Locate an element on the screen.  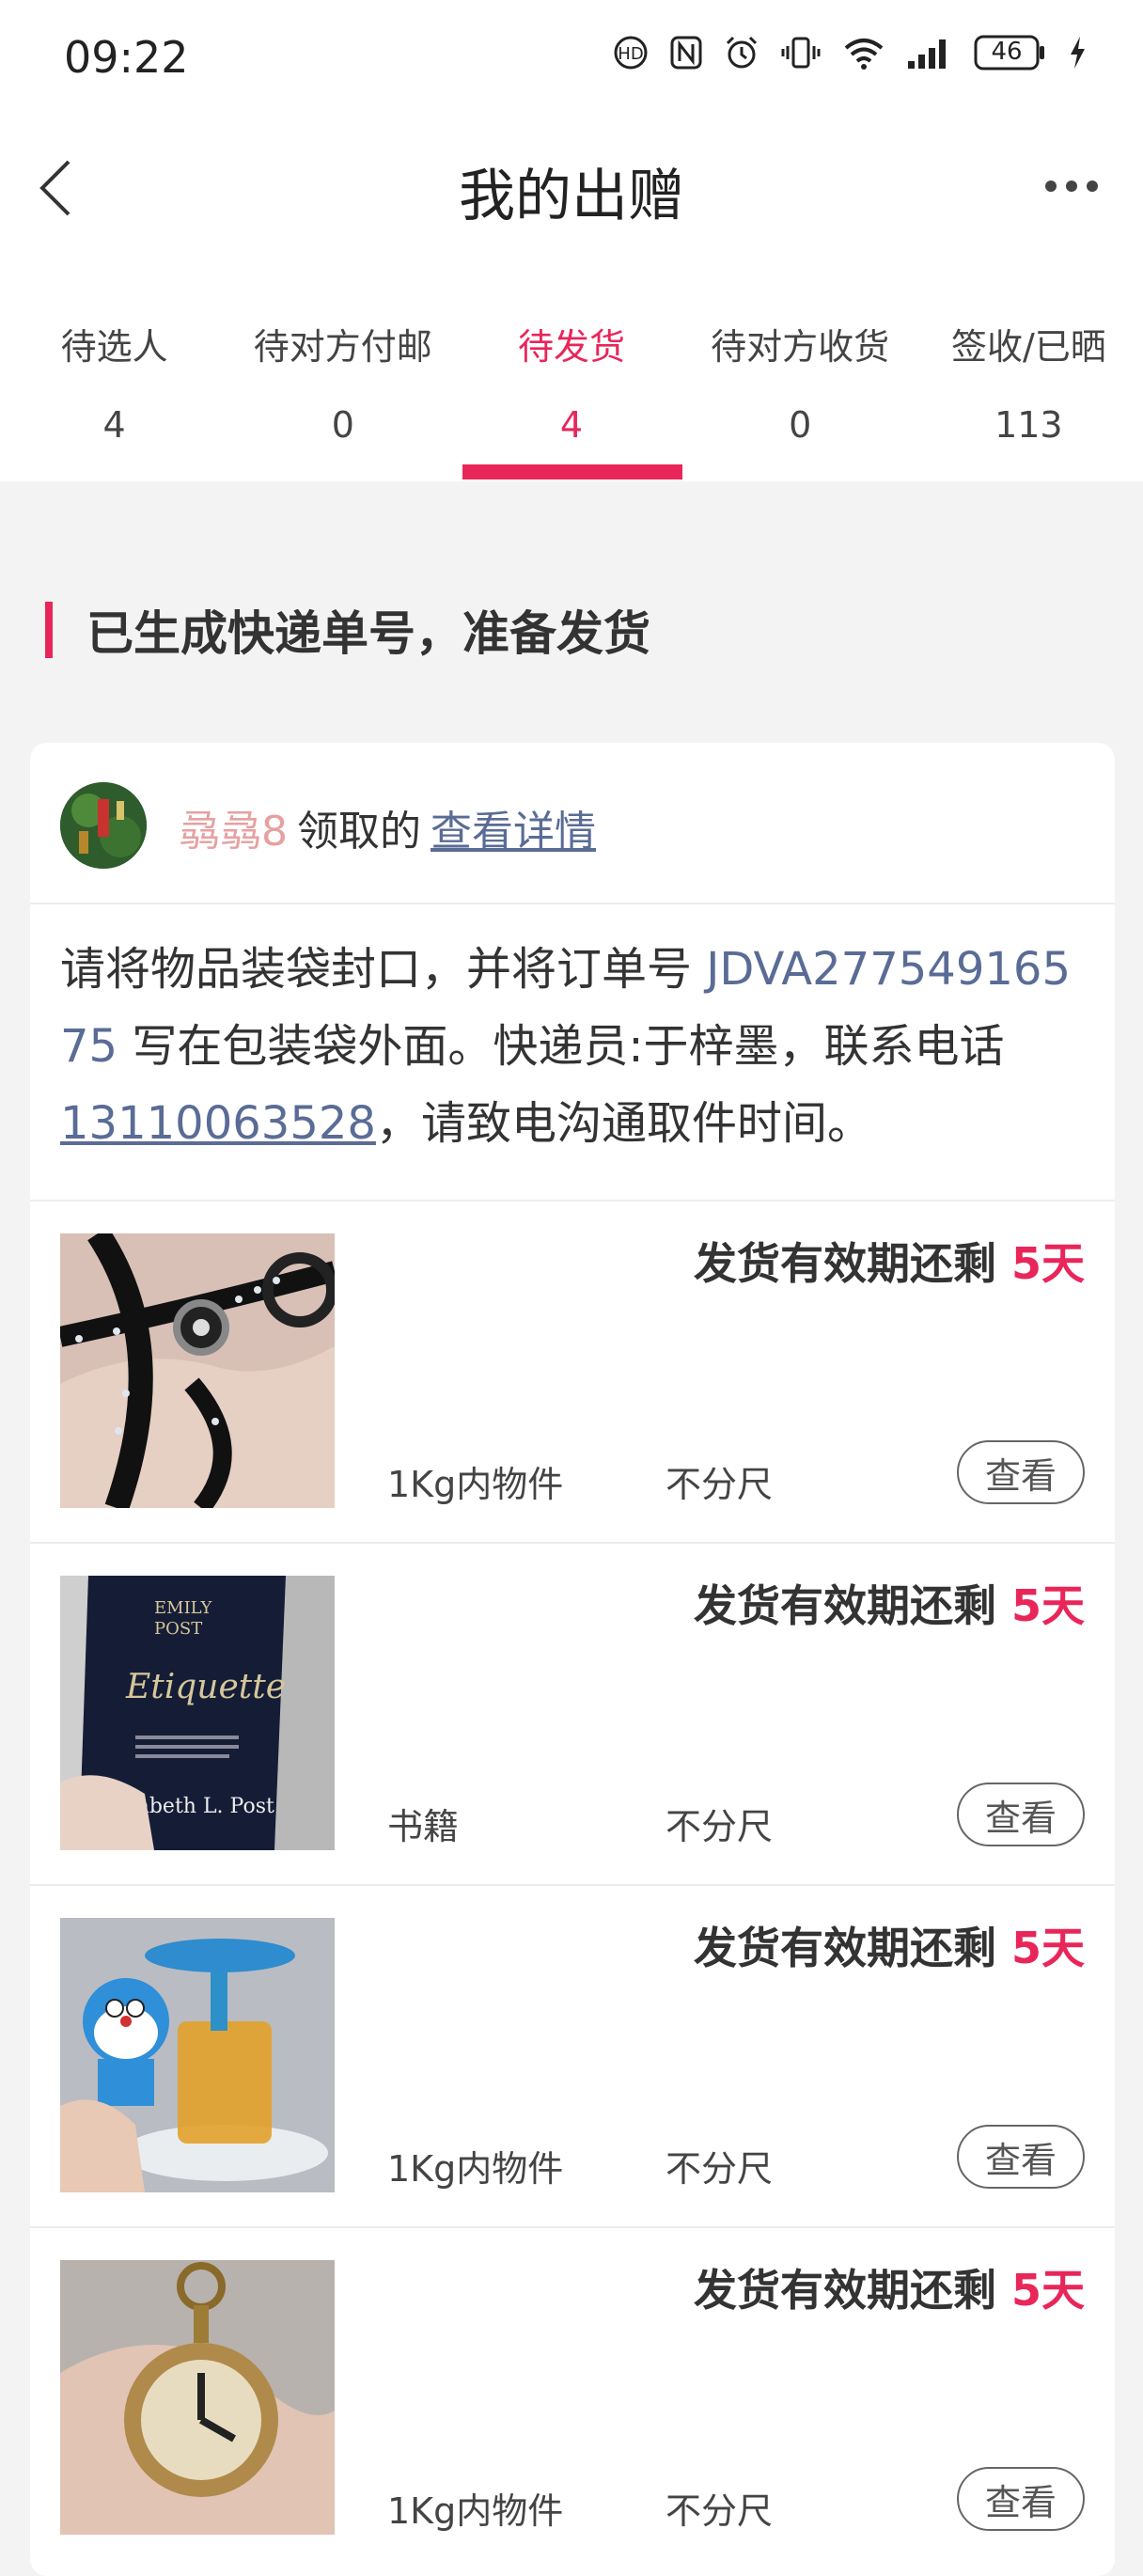
instruction-text: ，请致电沟通取件时间。 is located at coordinates (623, 1123).